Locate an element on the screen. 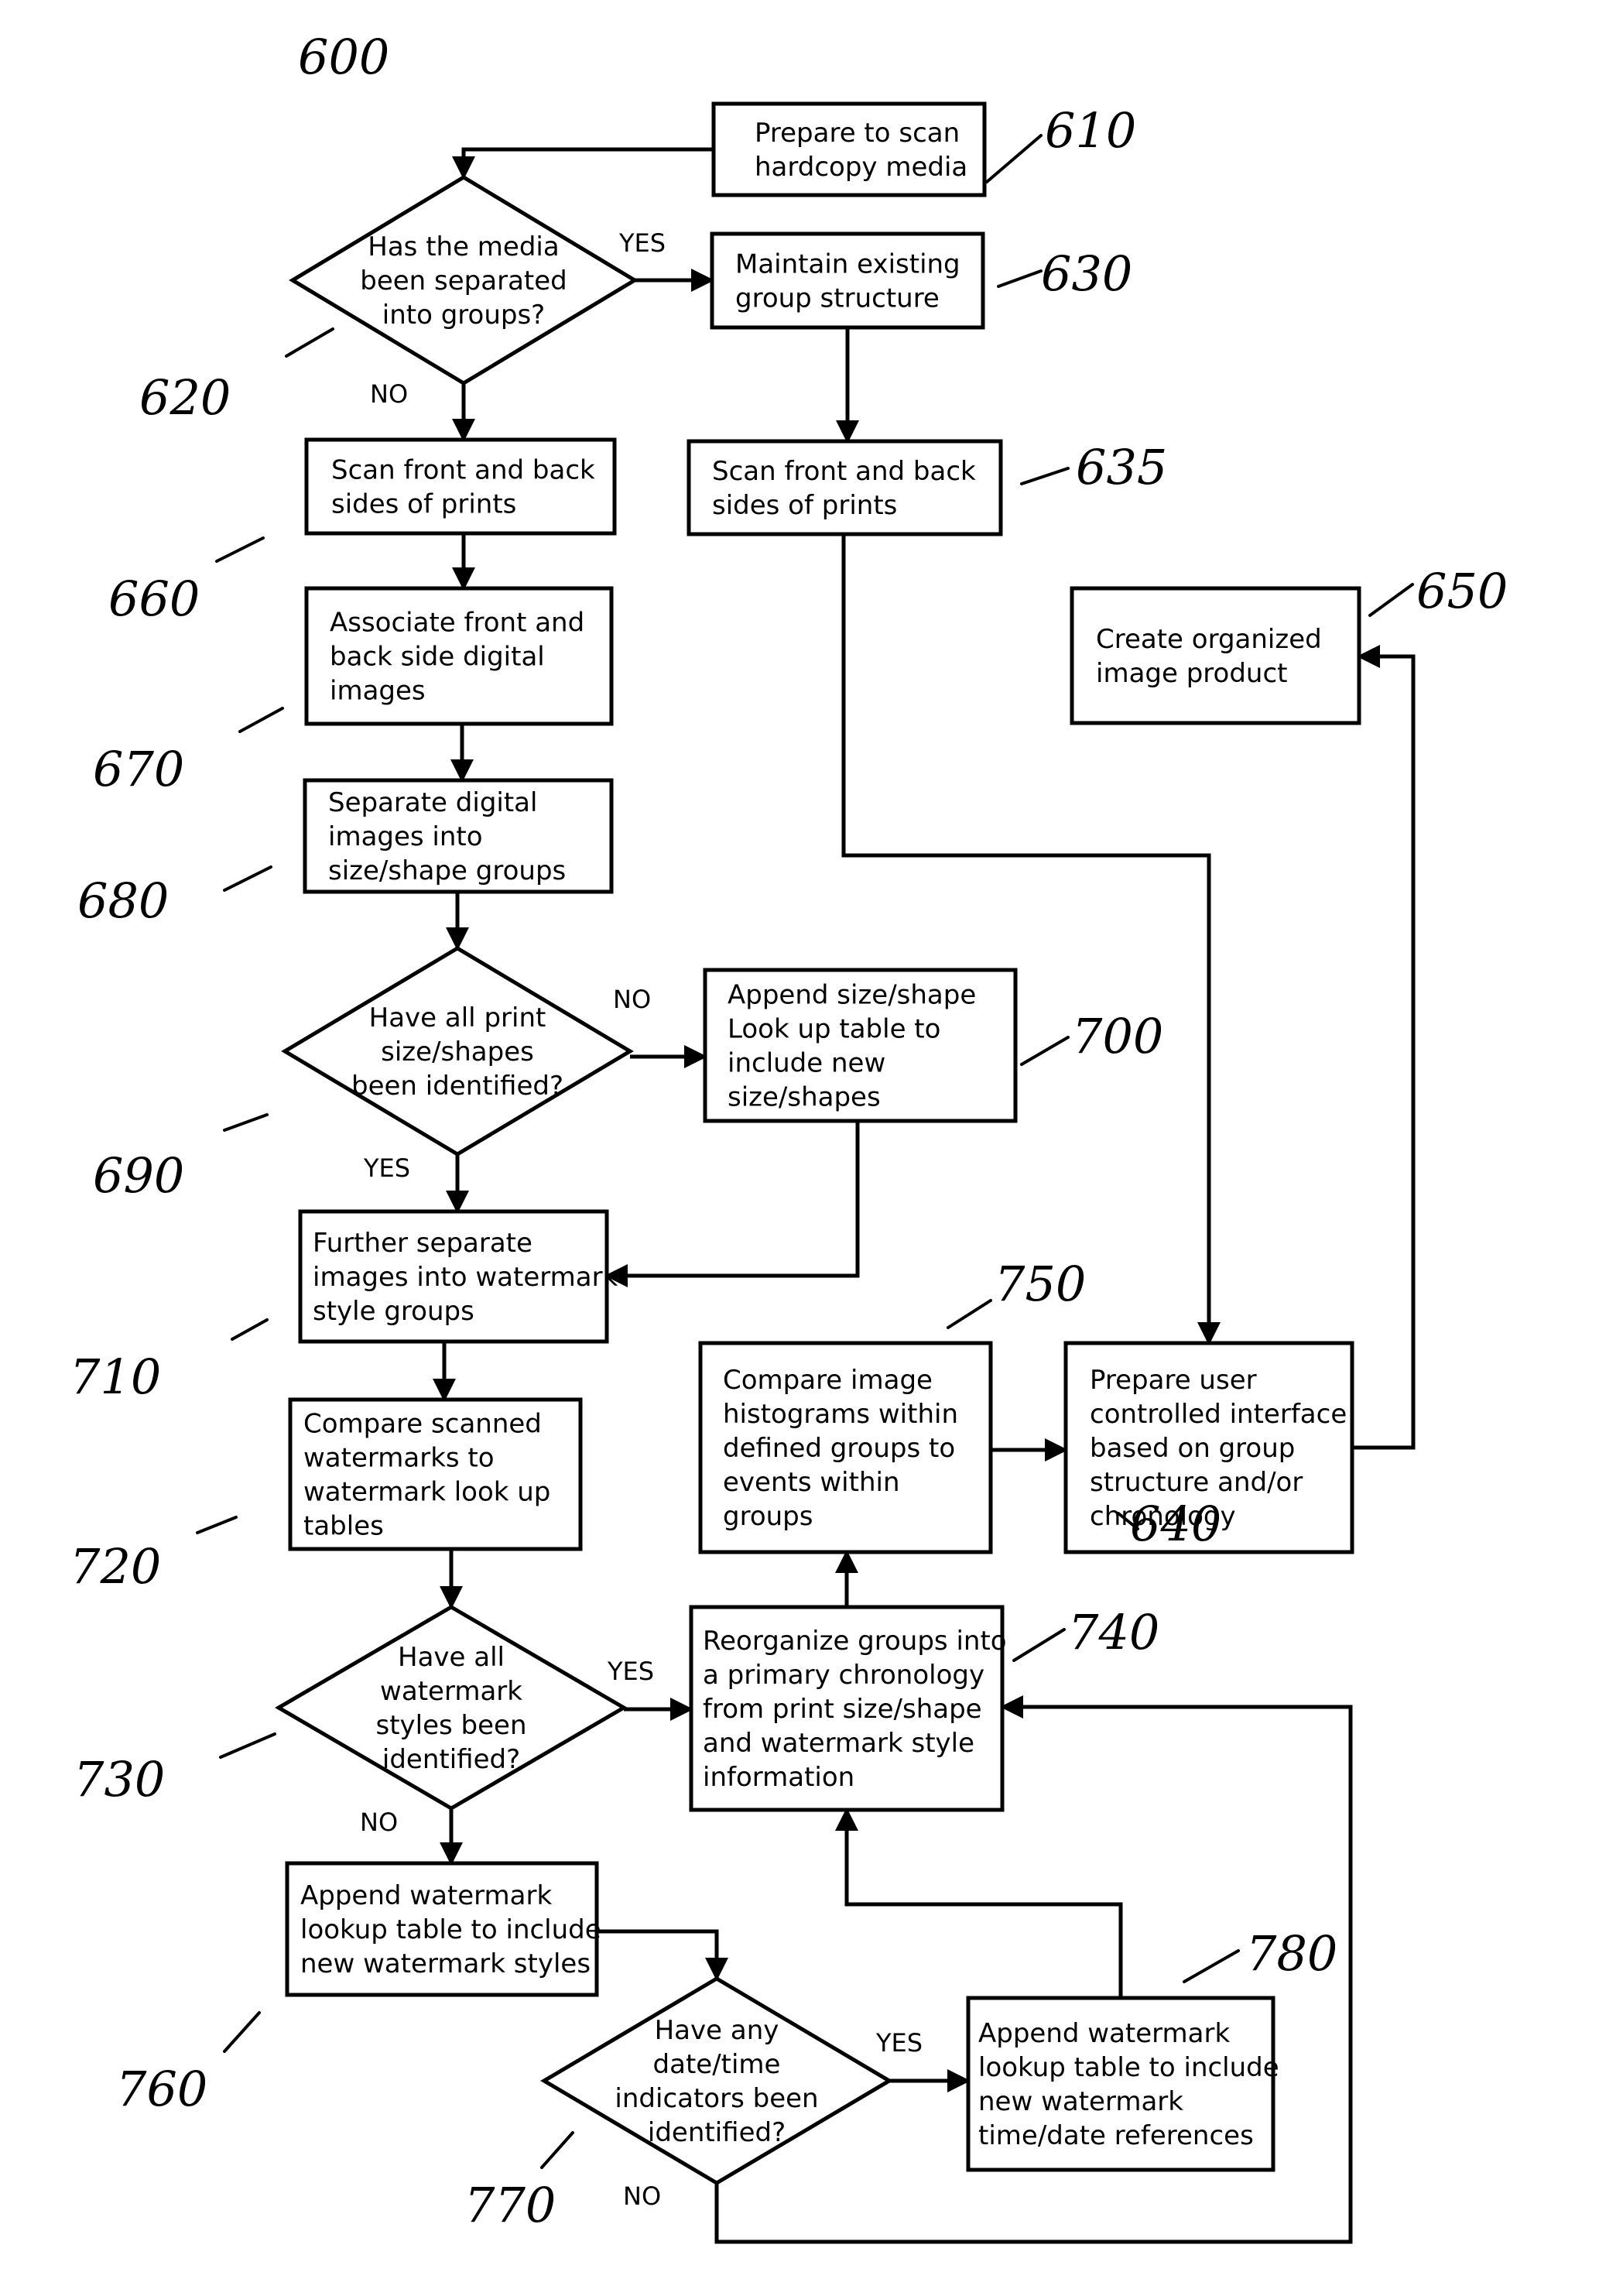  node-text-line: watermarks to is located at coordinates (399, 1458).